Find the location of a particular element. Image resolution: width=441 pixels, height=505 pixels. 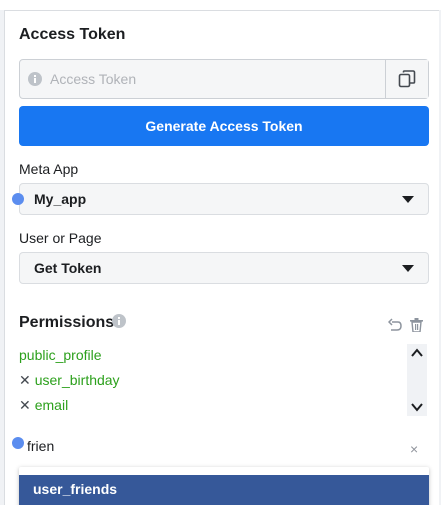

clear-search-icon: × is located at coordinates (414, 449).